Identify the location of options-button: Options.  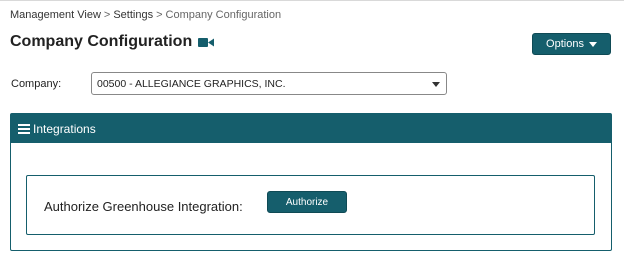
(571, 44).